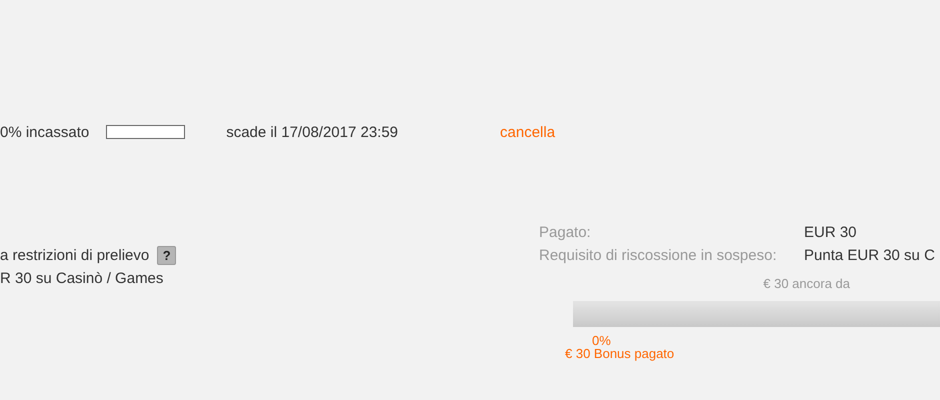  Describe the element at coordinates (806, 283) in the screenshot. I see `remaining-text: € 30 ancora da` at that location.